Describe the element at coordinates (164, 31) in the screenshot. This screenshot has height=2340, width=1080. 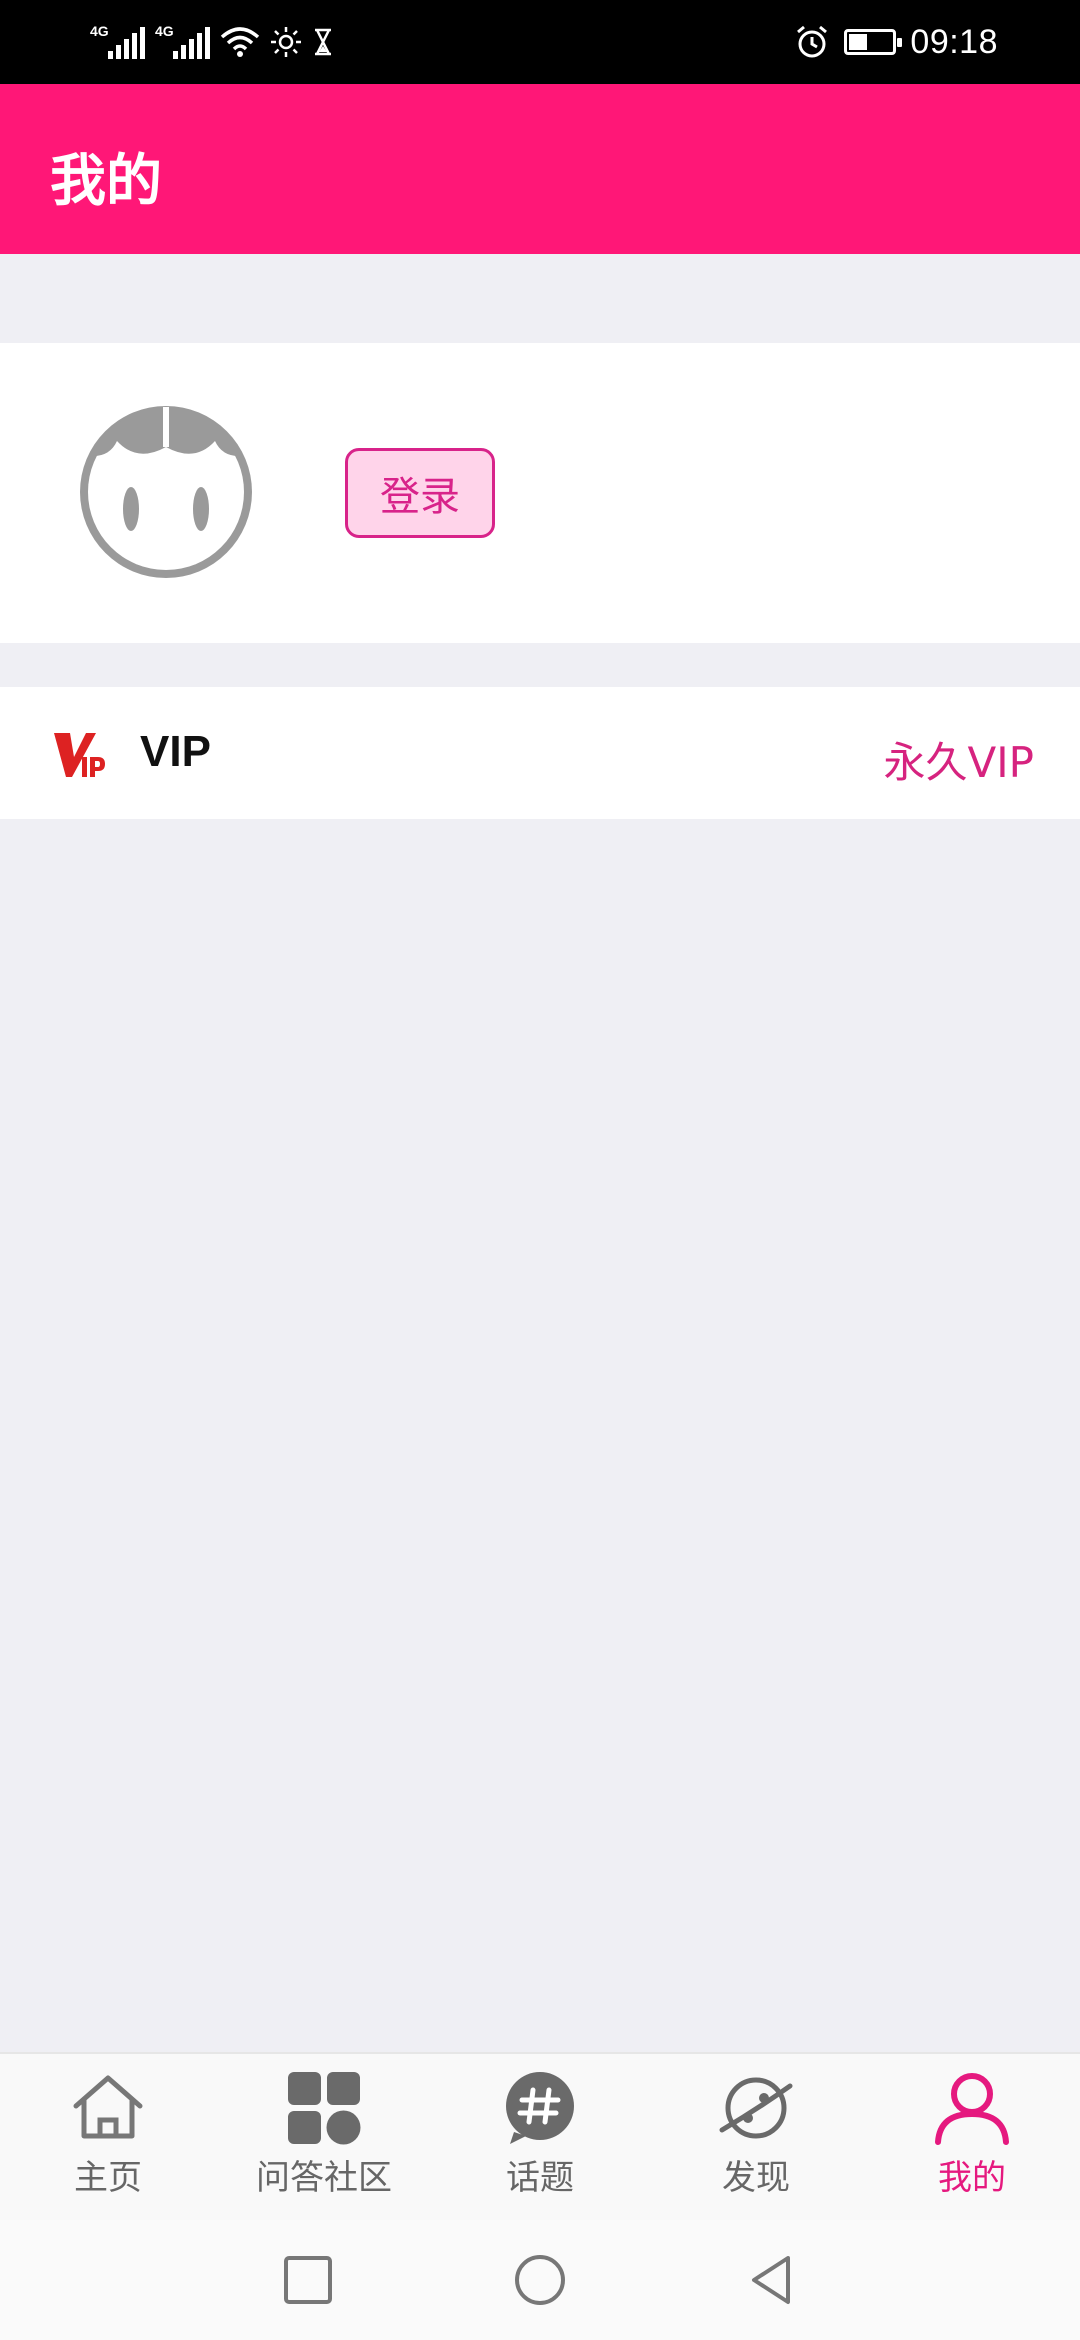
I see `network-type-label-2: 4G` at that location.